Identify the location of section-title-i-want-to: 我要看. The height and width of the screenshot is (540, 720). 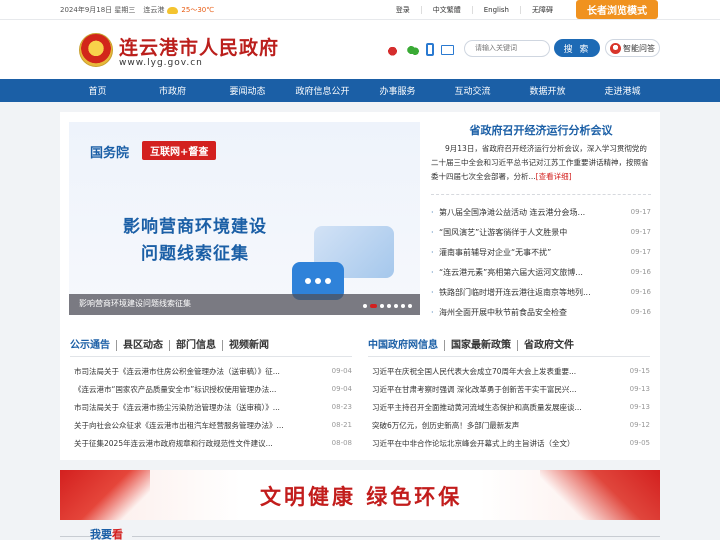
(106, 533).